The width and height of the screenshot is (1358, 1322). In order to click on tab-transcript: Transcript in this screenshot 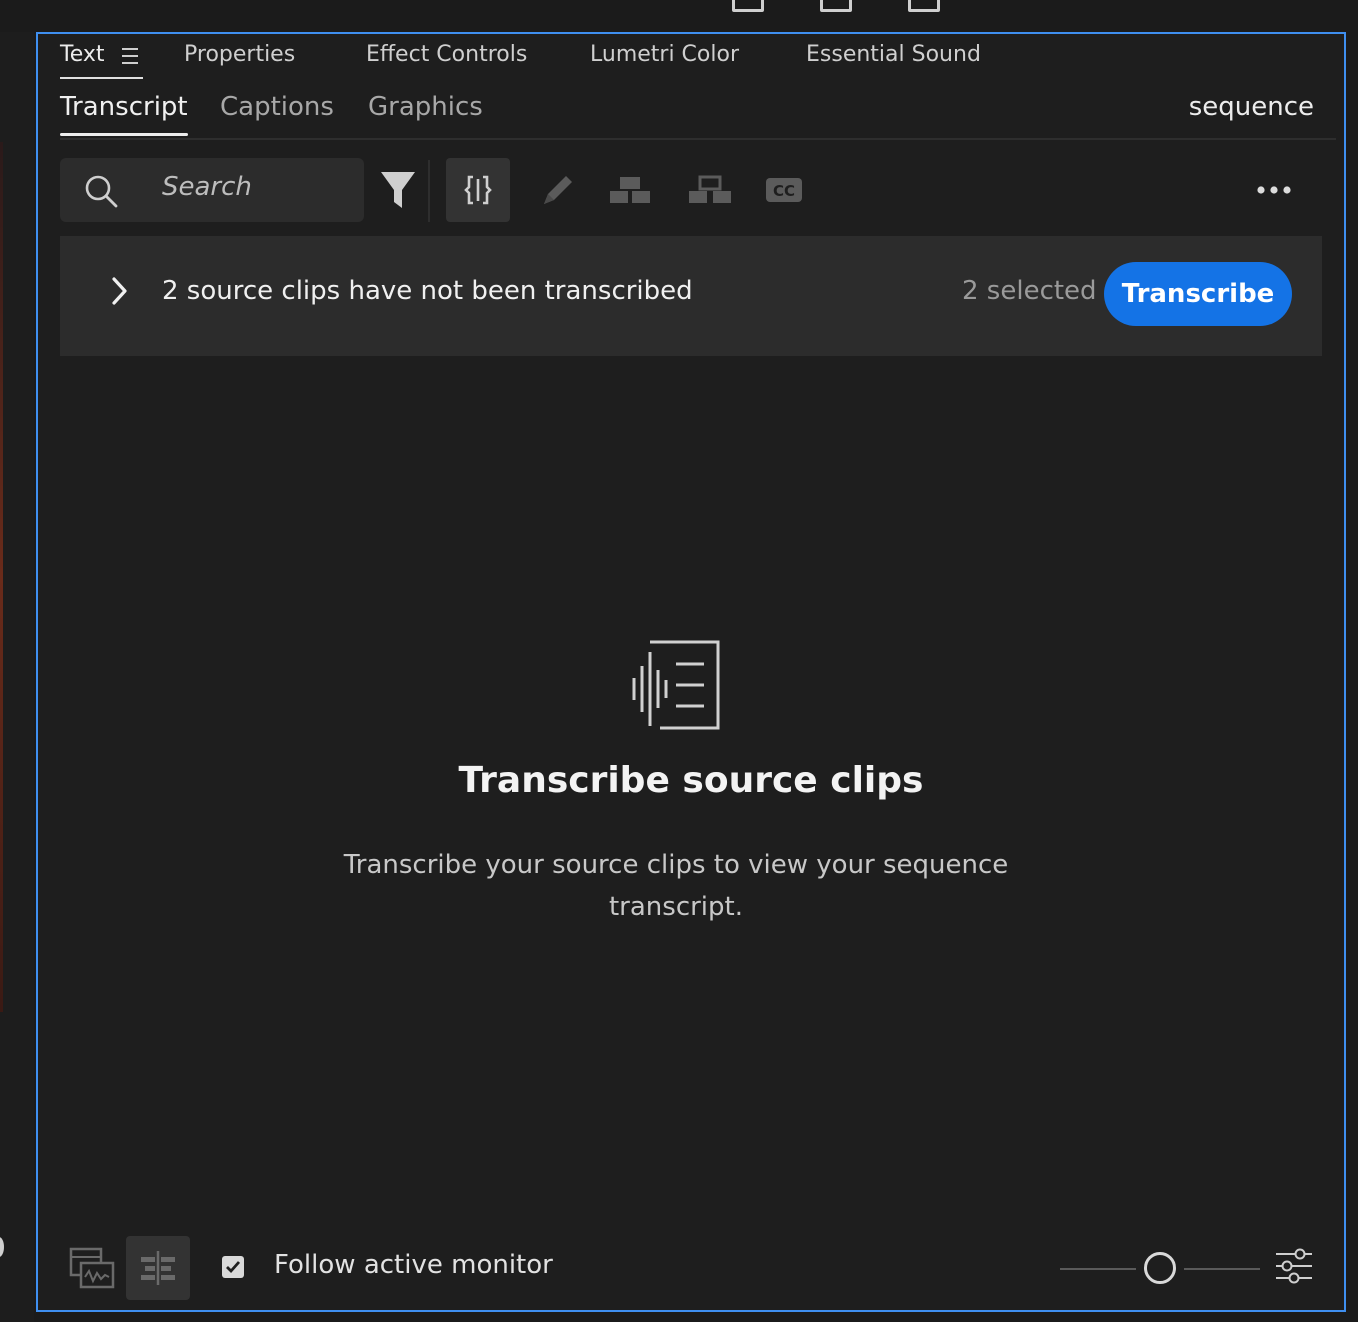, I will do `click(124, 114)`.